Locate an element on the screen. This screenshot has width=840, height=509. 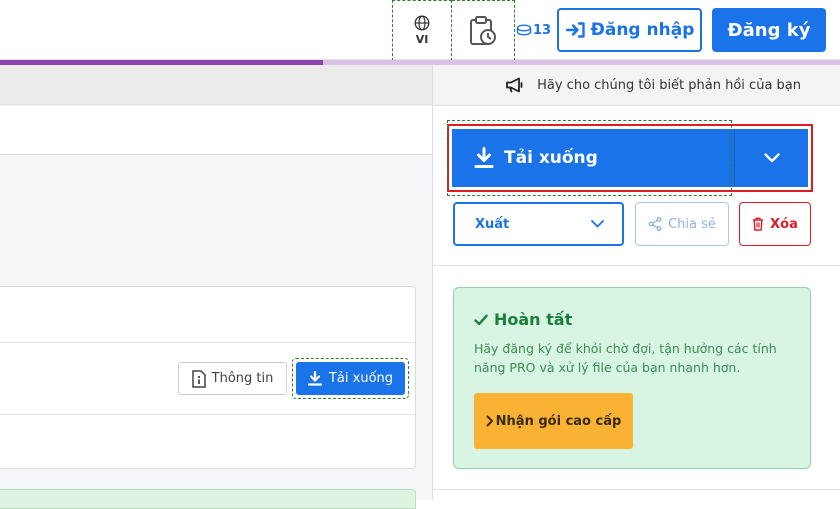
download-split-button: Tải xuống is located at coordinates (630, 158).